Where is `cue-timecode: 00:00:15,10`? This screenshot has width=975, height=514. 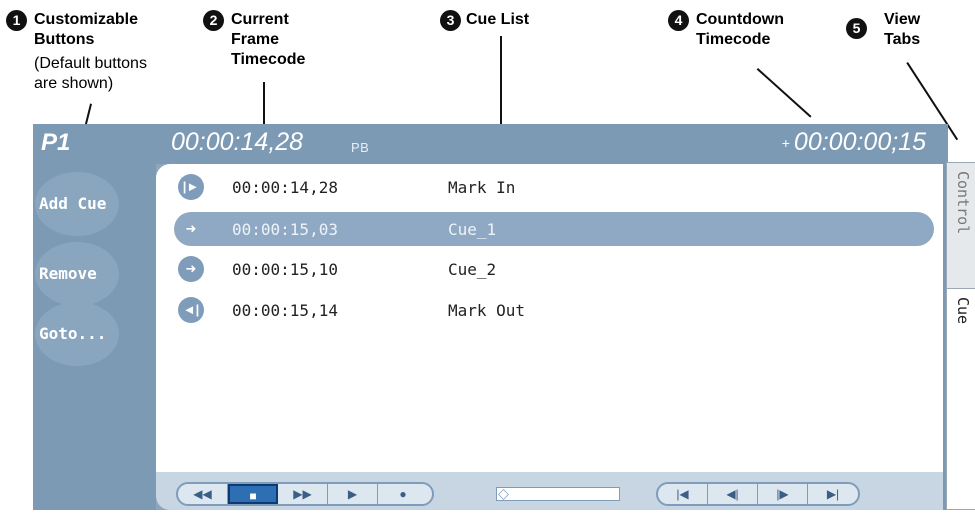 cue-timecode: 00:00:15,10 is located at coordinates (285, 269).